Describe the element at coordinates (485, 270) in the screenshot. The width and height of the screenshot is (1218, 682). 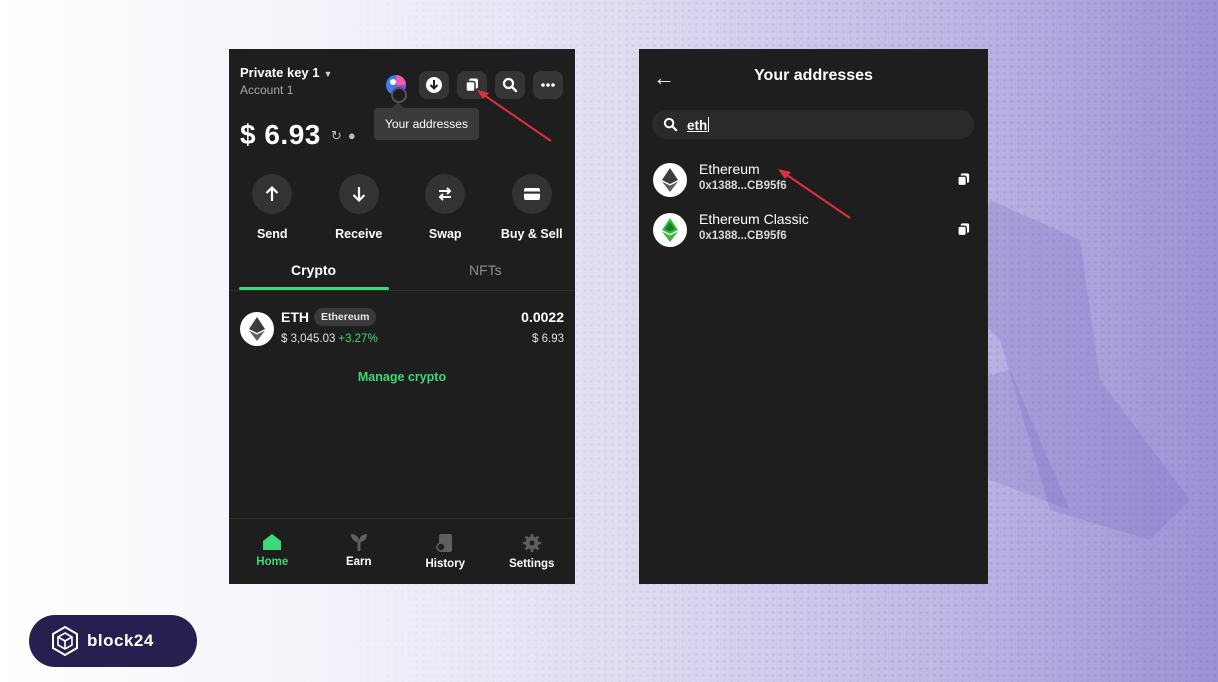
I see `tab-nfts: NFTs` at that location.